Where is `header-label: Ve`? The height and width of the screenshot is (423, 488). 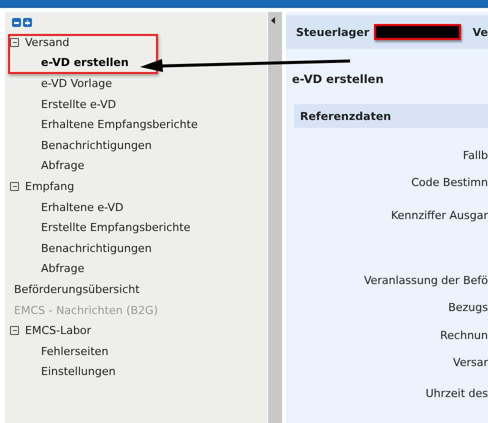 header-label: Ve is located at coordinates (480, 32).